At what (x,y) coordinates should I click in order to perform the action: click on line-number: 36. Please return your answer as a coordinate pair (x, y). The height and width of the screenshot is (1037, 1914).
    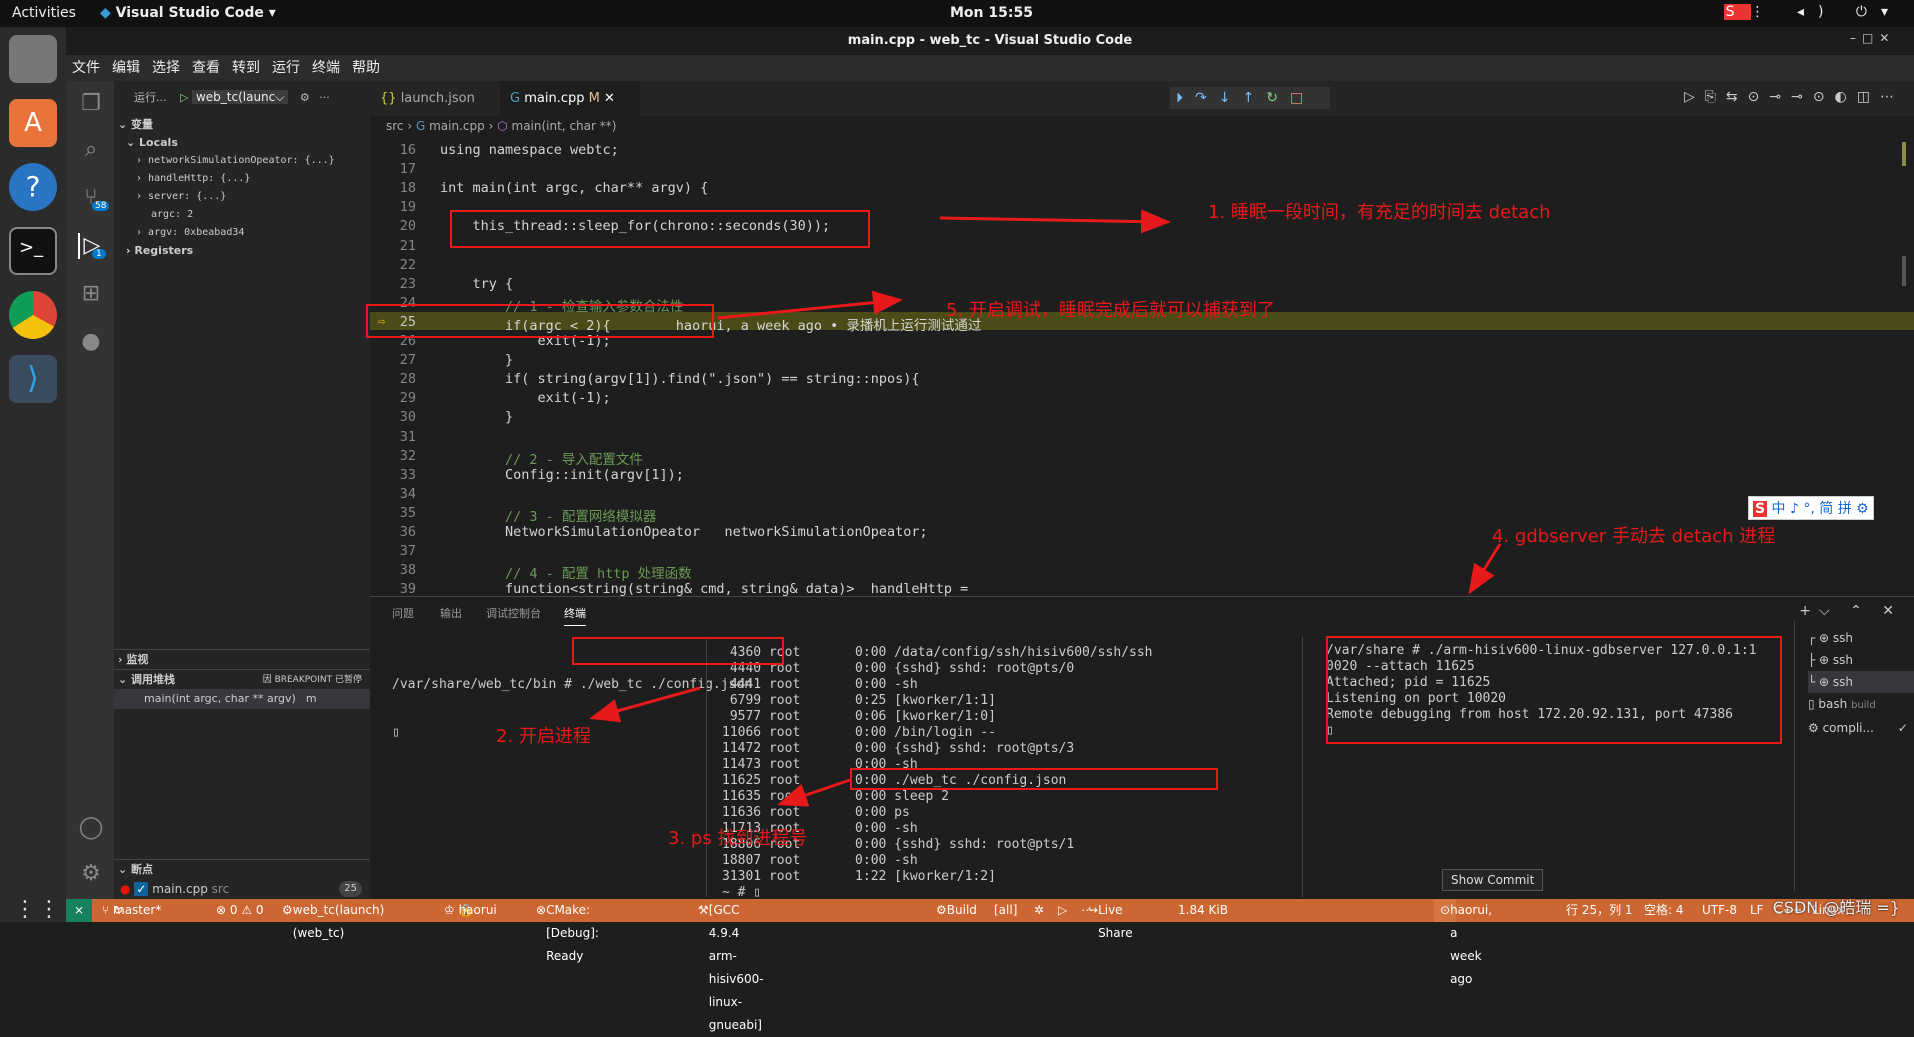
    Looking at the image, I should click on (393, 532).